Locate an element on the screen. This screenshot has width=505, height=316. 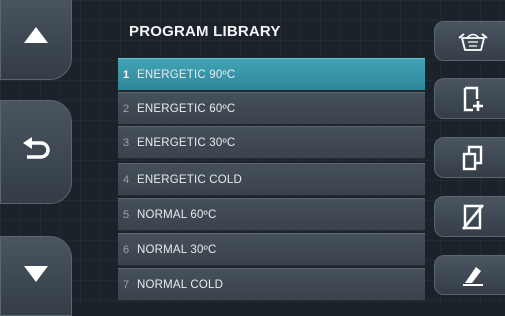
page-title: PROGRAM LIBRARY is located at coordinates (205, 31).